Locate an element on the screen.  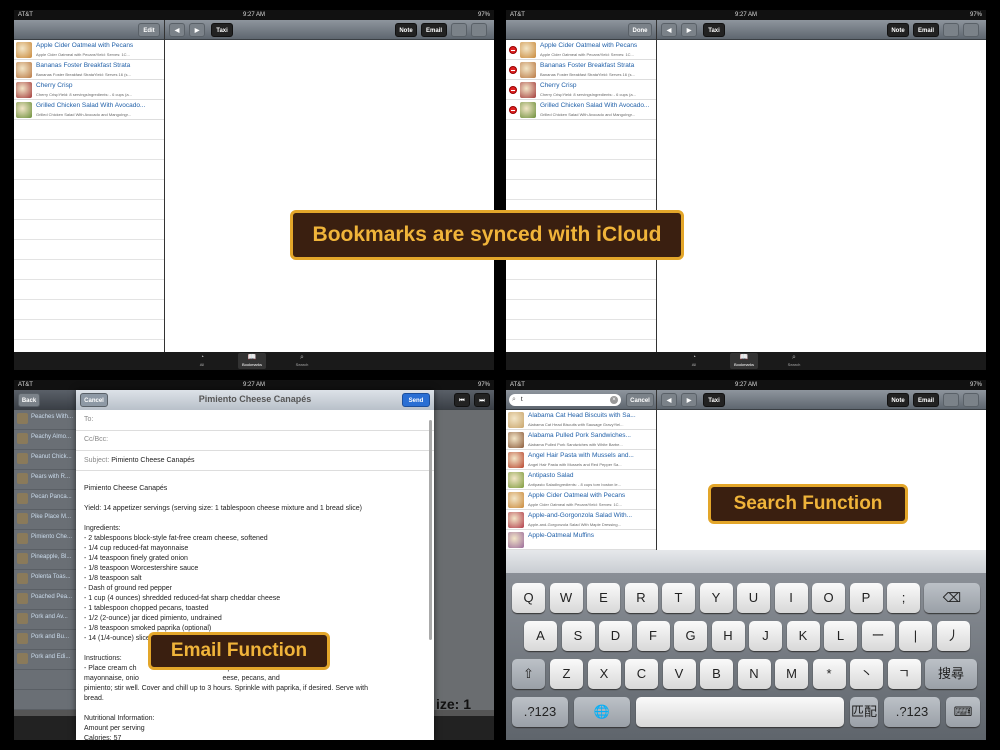
key: | is located at coordinates (915, 636).